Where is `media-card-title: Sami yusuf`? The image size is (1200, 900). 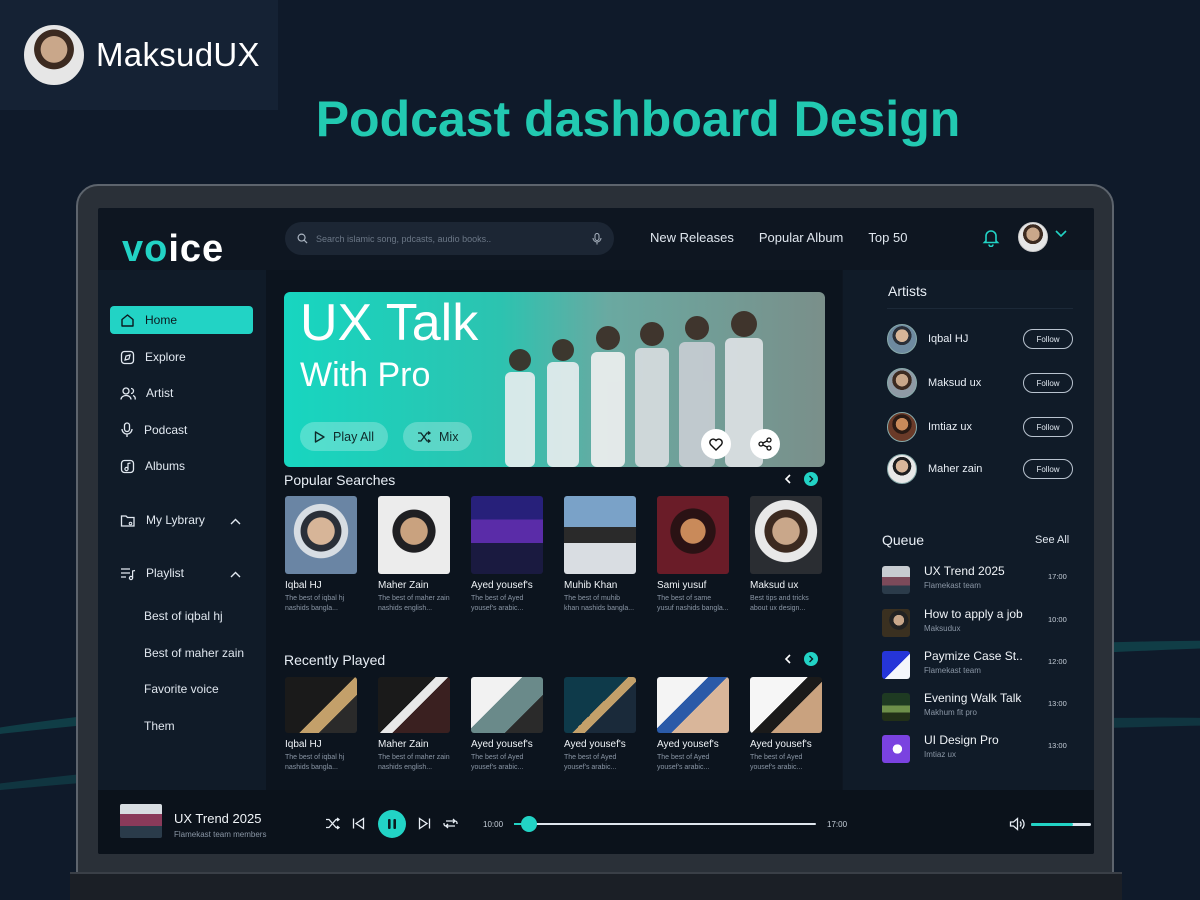 media-card-title: Sami yusuf is located at coordinates (682, 585).